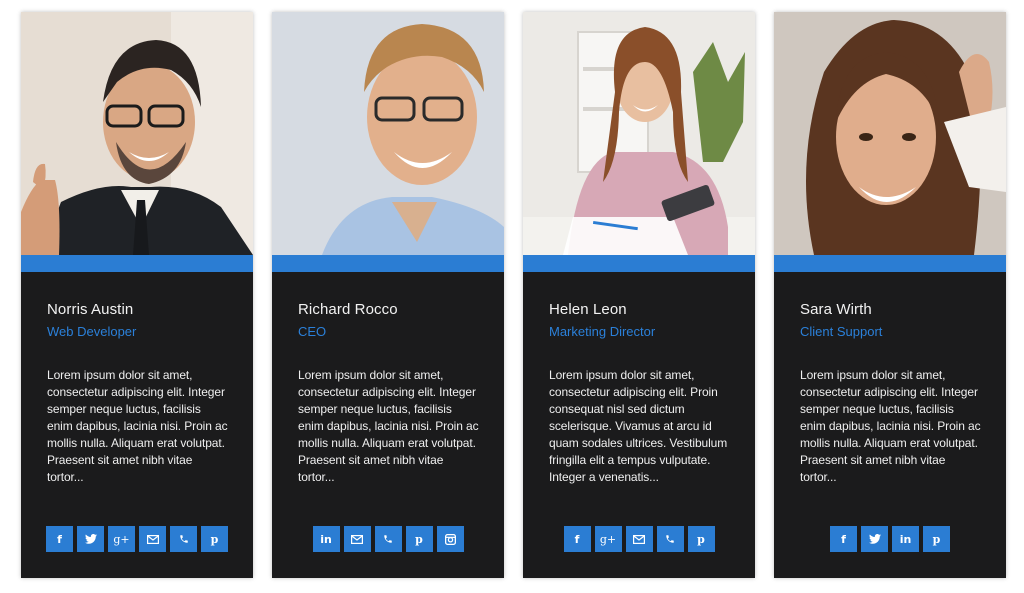 The width and height of the screenshot is (1024, 593). What do you see at coordinates (841, 331) in the screenshot?
I see `member-role: Client Support` at bounding box center [841, 331].